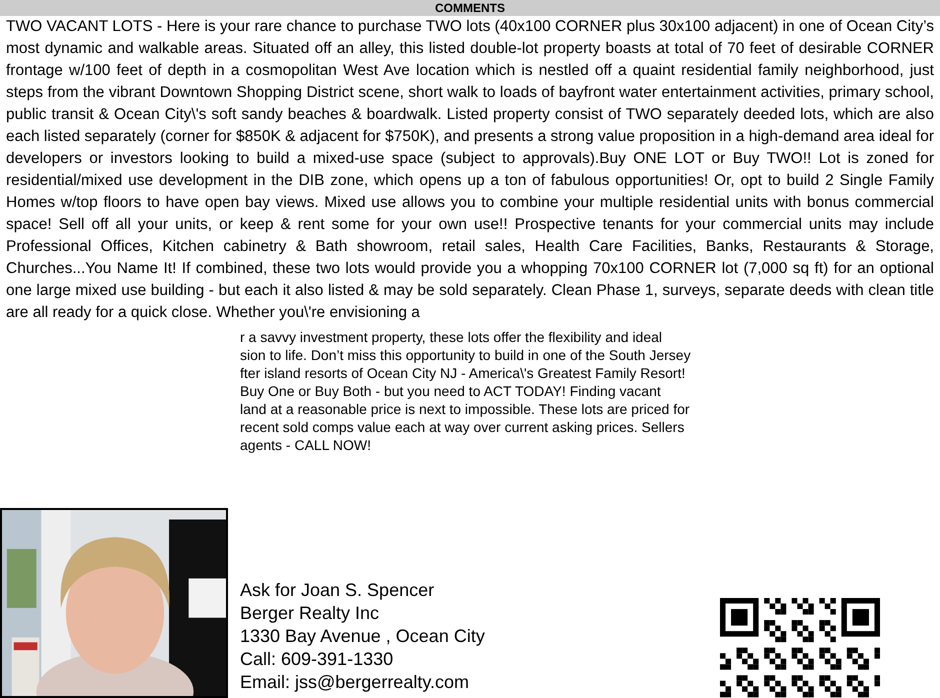  What do you see at coordinates (463, 427) in the screenshot?
I see `comments-line: recent sold comps value each at way over current asking prices. Sellers` at bounding box center [463, 427].